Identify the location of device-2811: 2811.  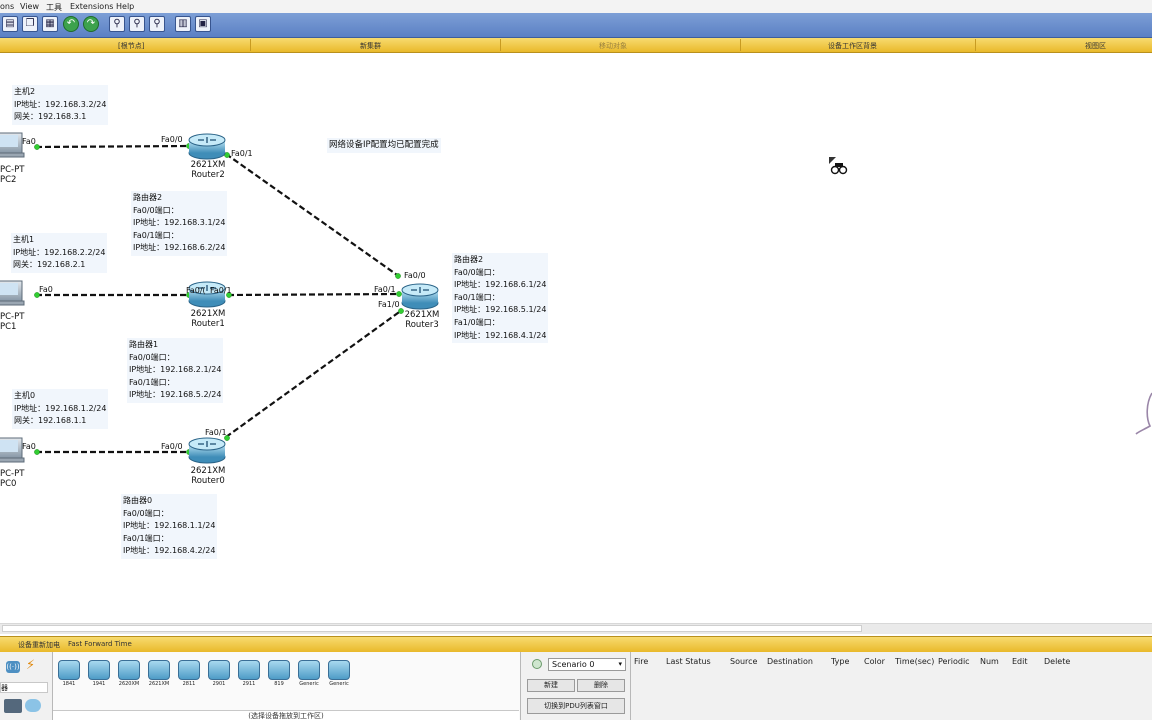
(189, 674).